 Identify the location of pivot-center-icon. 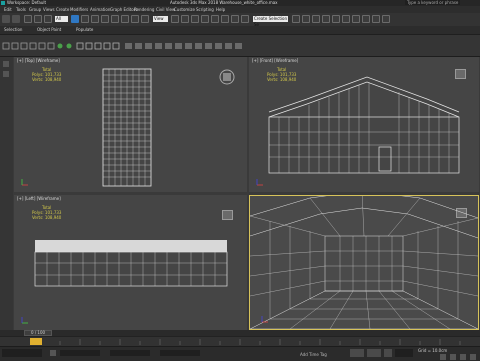
(175, 19).